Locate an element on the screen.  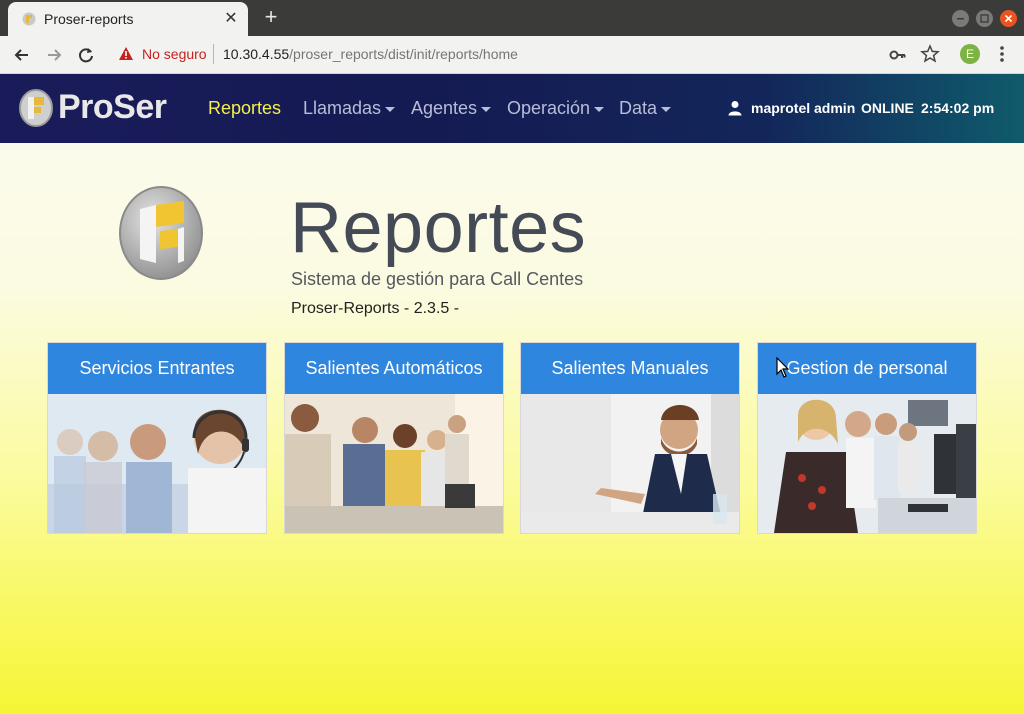
clock-time: 2:54:02 pm is located at coordinates (958, 108).